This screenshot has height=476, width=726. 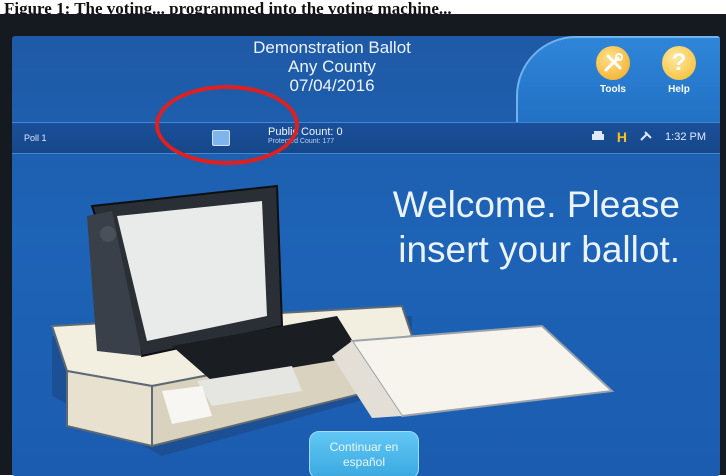 I want to click on language-button-line-1: Continuar en, so click(x=364, y=447).